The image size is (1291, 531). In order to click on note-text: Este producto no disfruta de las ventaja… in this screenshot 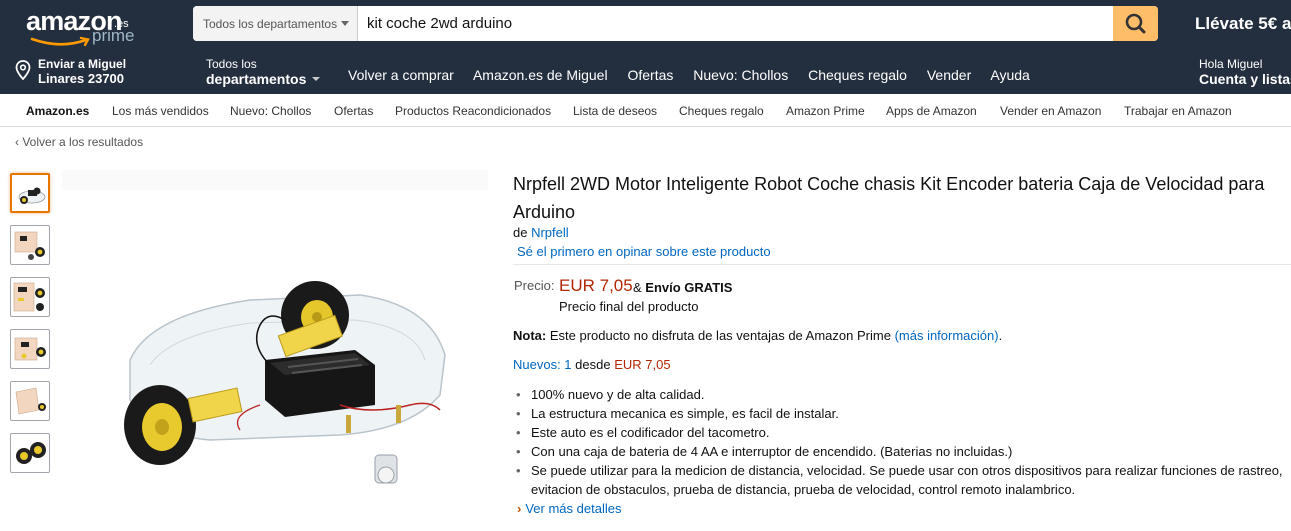, I will do `click(720, 335)`.